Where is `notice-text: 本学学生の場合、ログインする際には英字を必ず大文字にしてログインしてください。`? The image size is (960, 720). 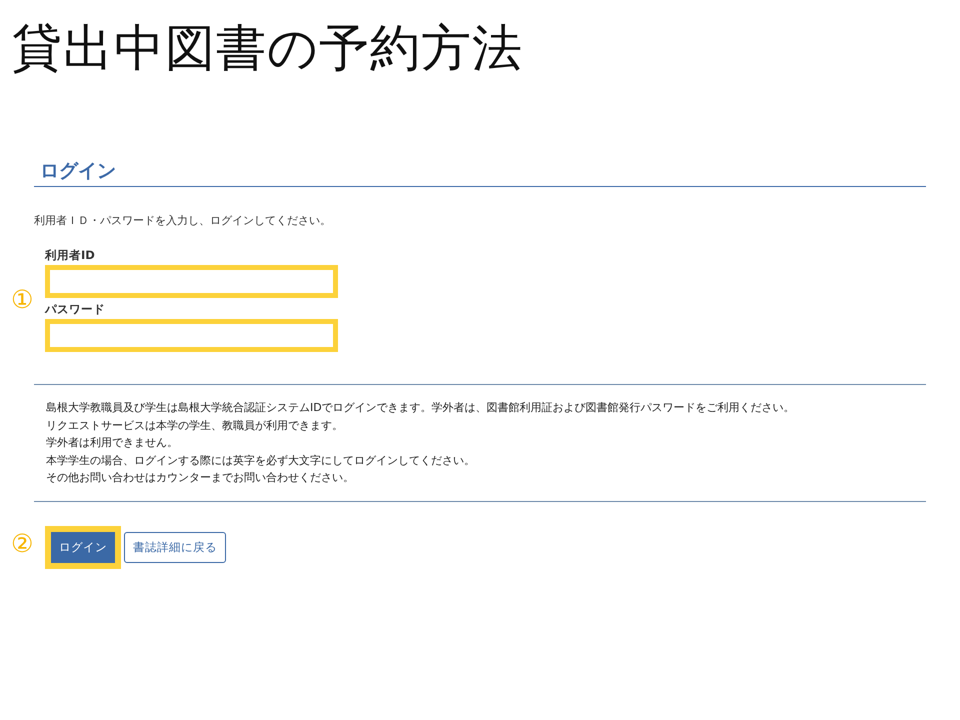
notice-text: 本学学生の場合、ログインする際には英字を必ず大文字にしてログインしてください。 is located at coordinates (260, 460).